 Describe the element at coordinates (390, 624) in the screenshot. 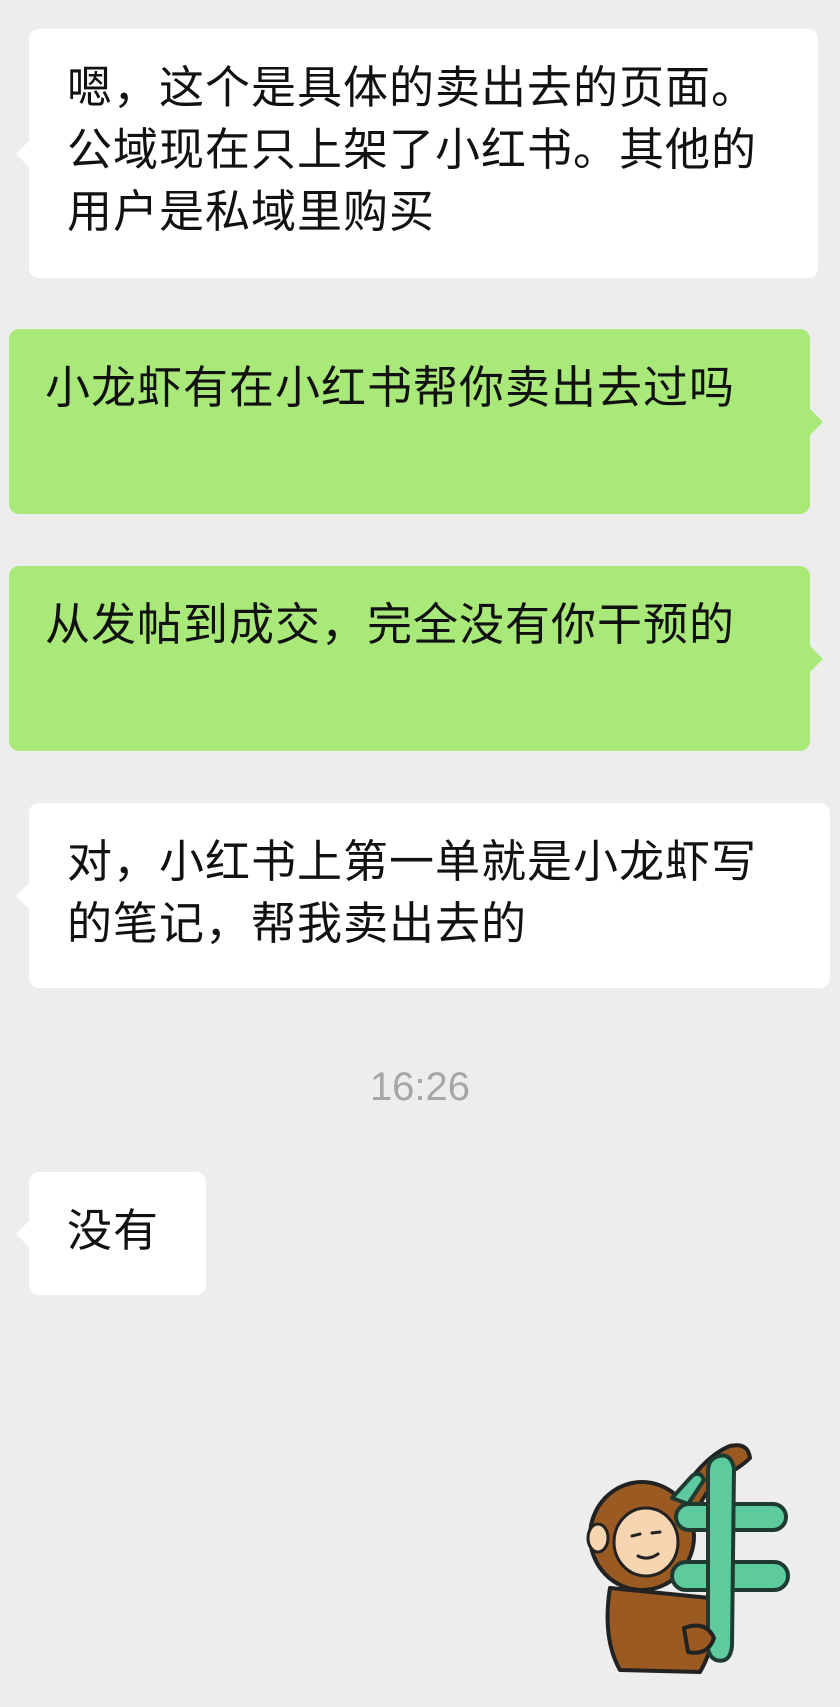

I see `message-text: 从发帖到成交，完全没有你干预的` at that location.